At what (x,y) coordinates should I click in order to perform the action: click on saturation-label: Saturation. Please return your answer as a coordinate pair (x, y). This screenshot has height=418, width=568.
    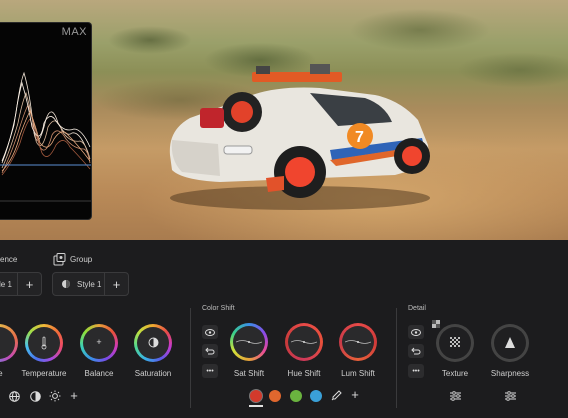
    Looking at the image, I should click on (153, 373).